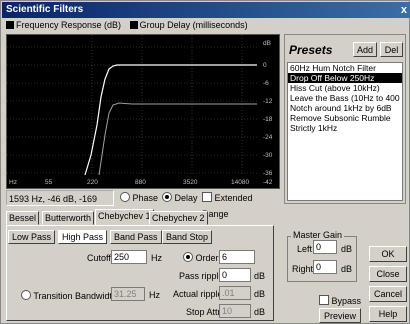 This screenshot has height=324, width=410. I want to click on delay-radio, so click(167, 197).